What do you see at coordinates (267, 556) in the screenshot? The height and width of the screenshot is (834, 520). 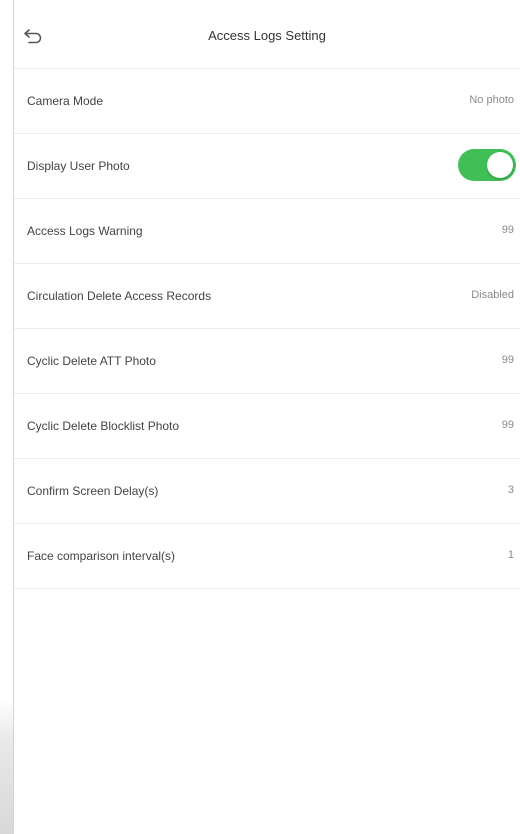 I see `setting-row-face-comparison-interval: Face comparison interval(s) 1` at bounding box center [267, 556].